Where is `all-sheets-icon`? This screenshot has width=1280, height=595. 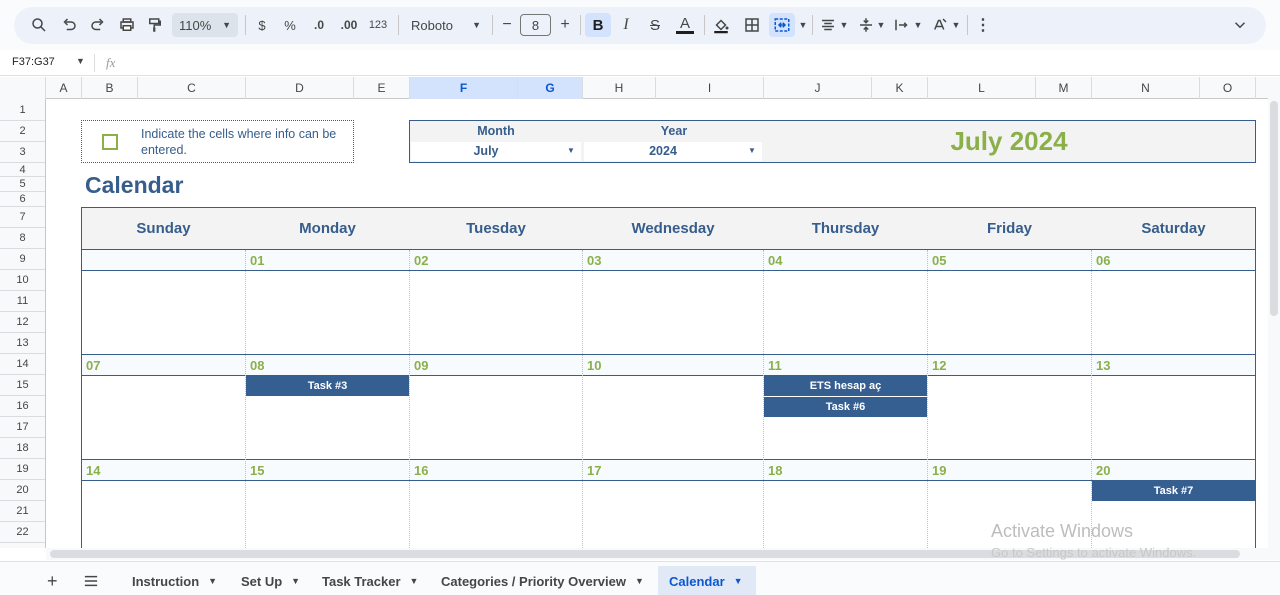
all-sheets-icon is located at coordinates (92, 580).